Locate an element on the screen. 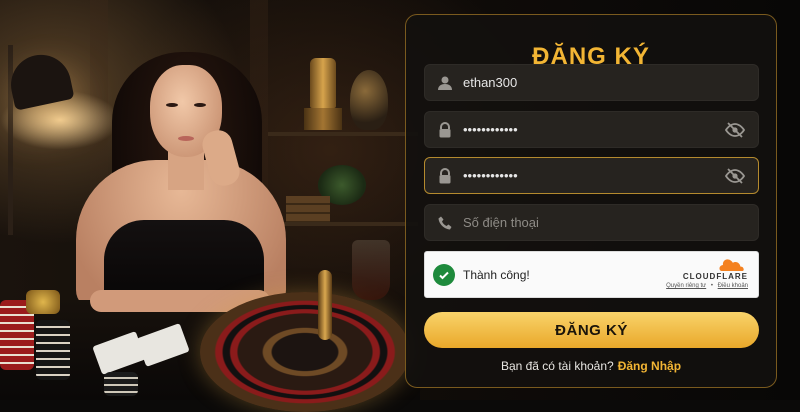 Image resolution: width=800 pixels, height=412 pixels. password-field: •••••••••••• is located at coordinates (591, 129).